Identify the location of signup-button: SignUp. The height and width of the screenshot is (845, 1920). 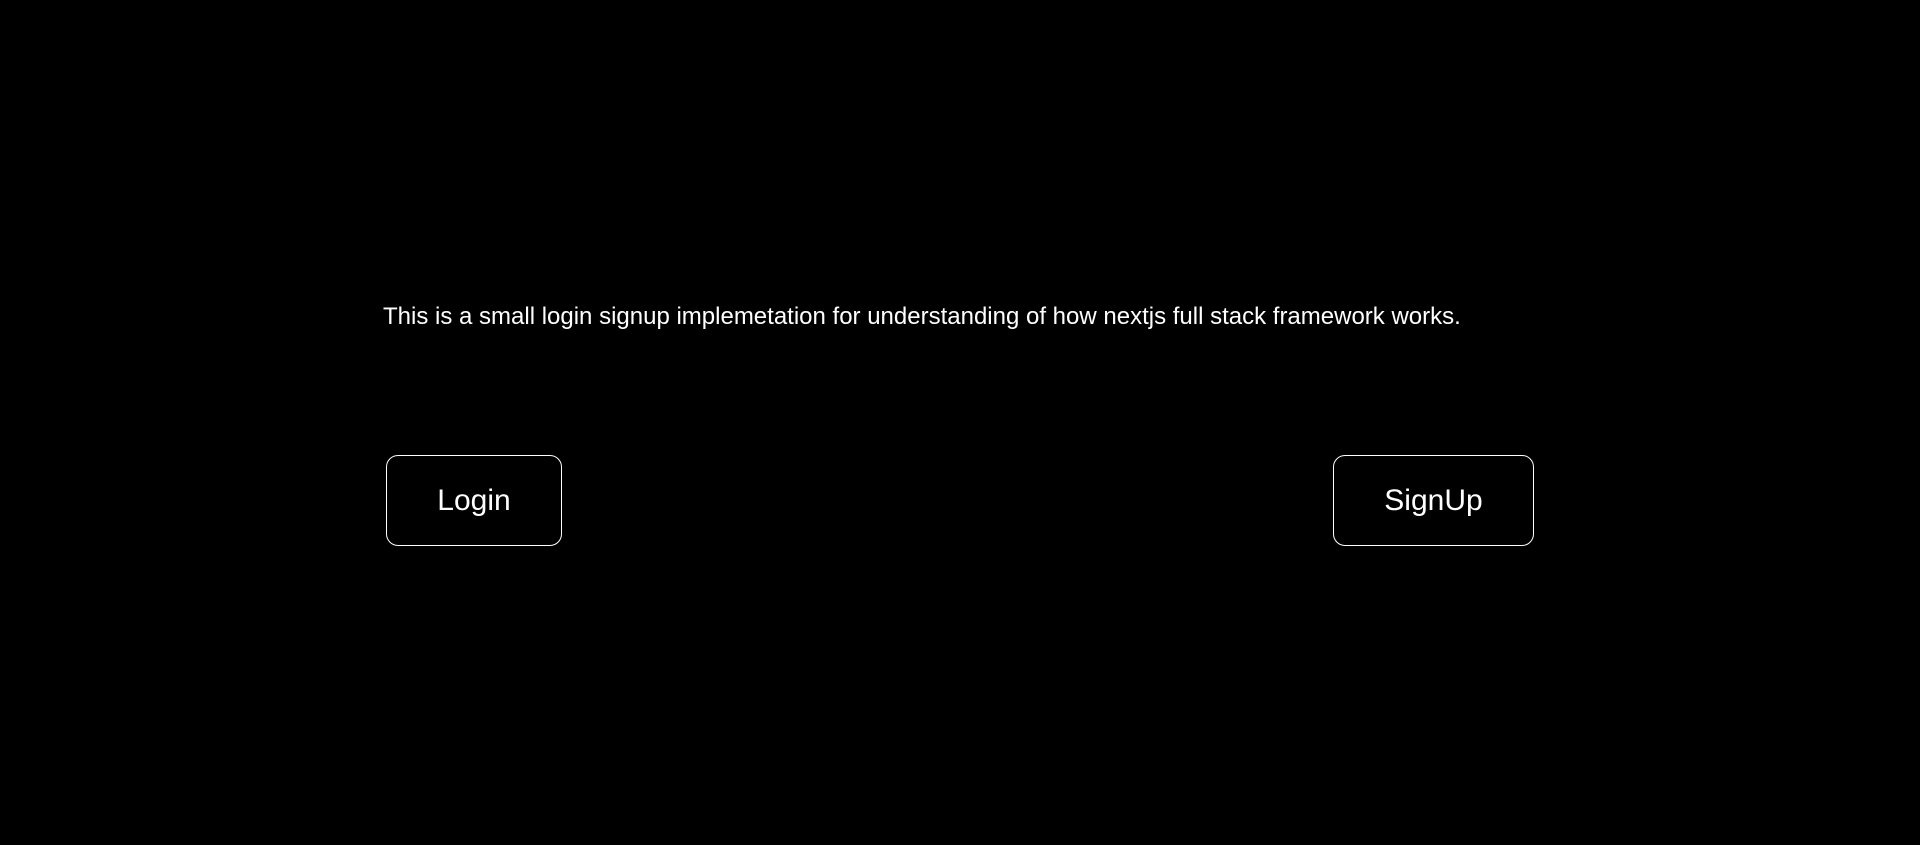
(1433, 500).